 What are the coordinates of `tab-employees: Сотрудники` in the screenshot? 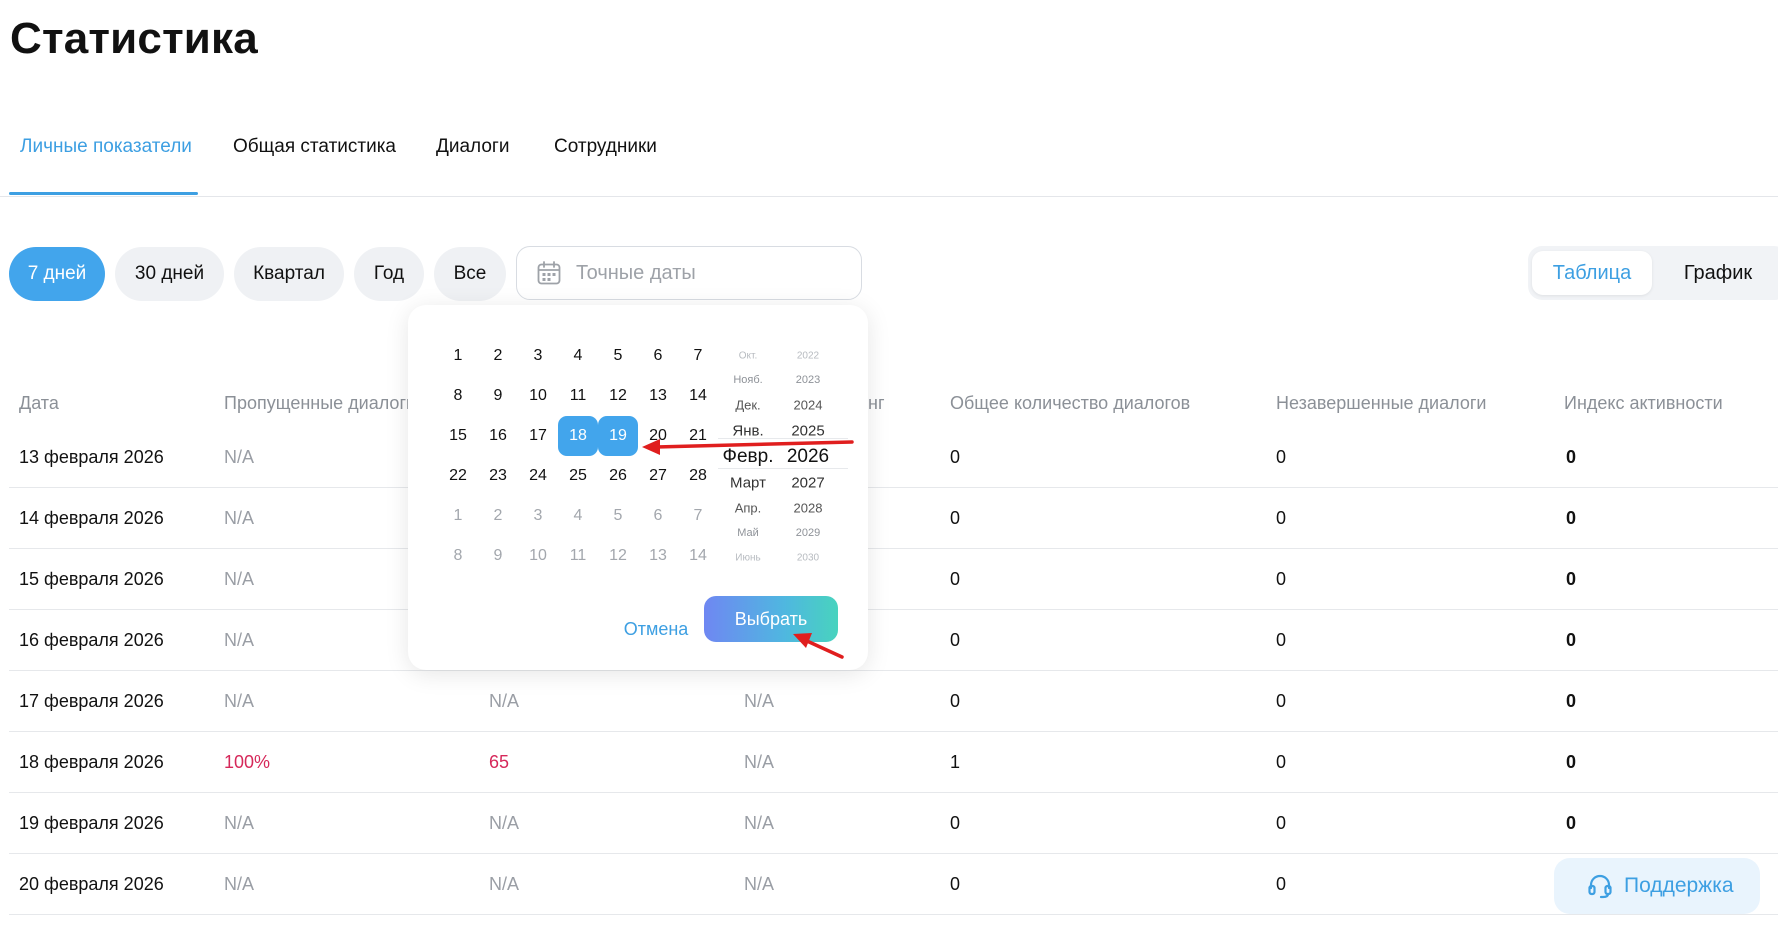 It's located at (605, 147).